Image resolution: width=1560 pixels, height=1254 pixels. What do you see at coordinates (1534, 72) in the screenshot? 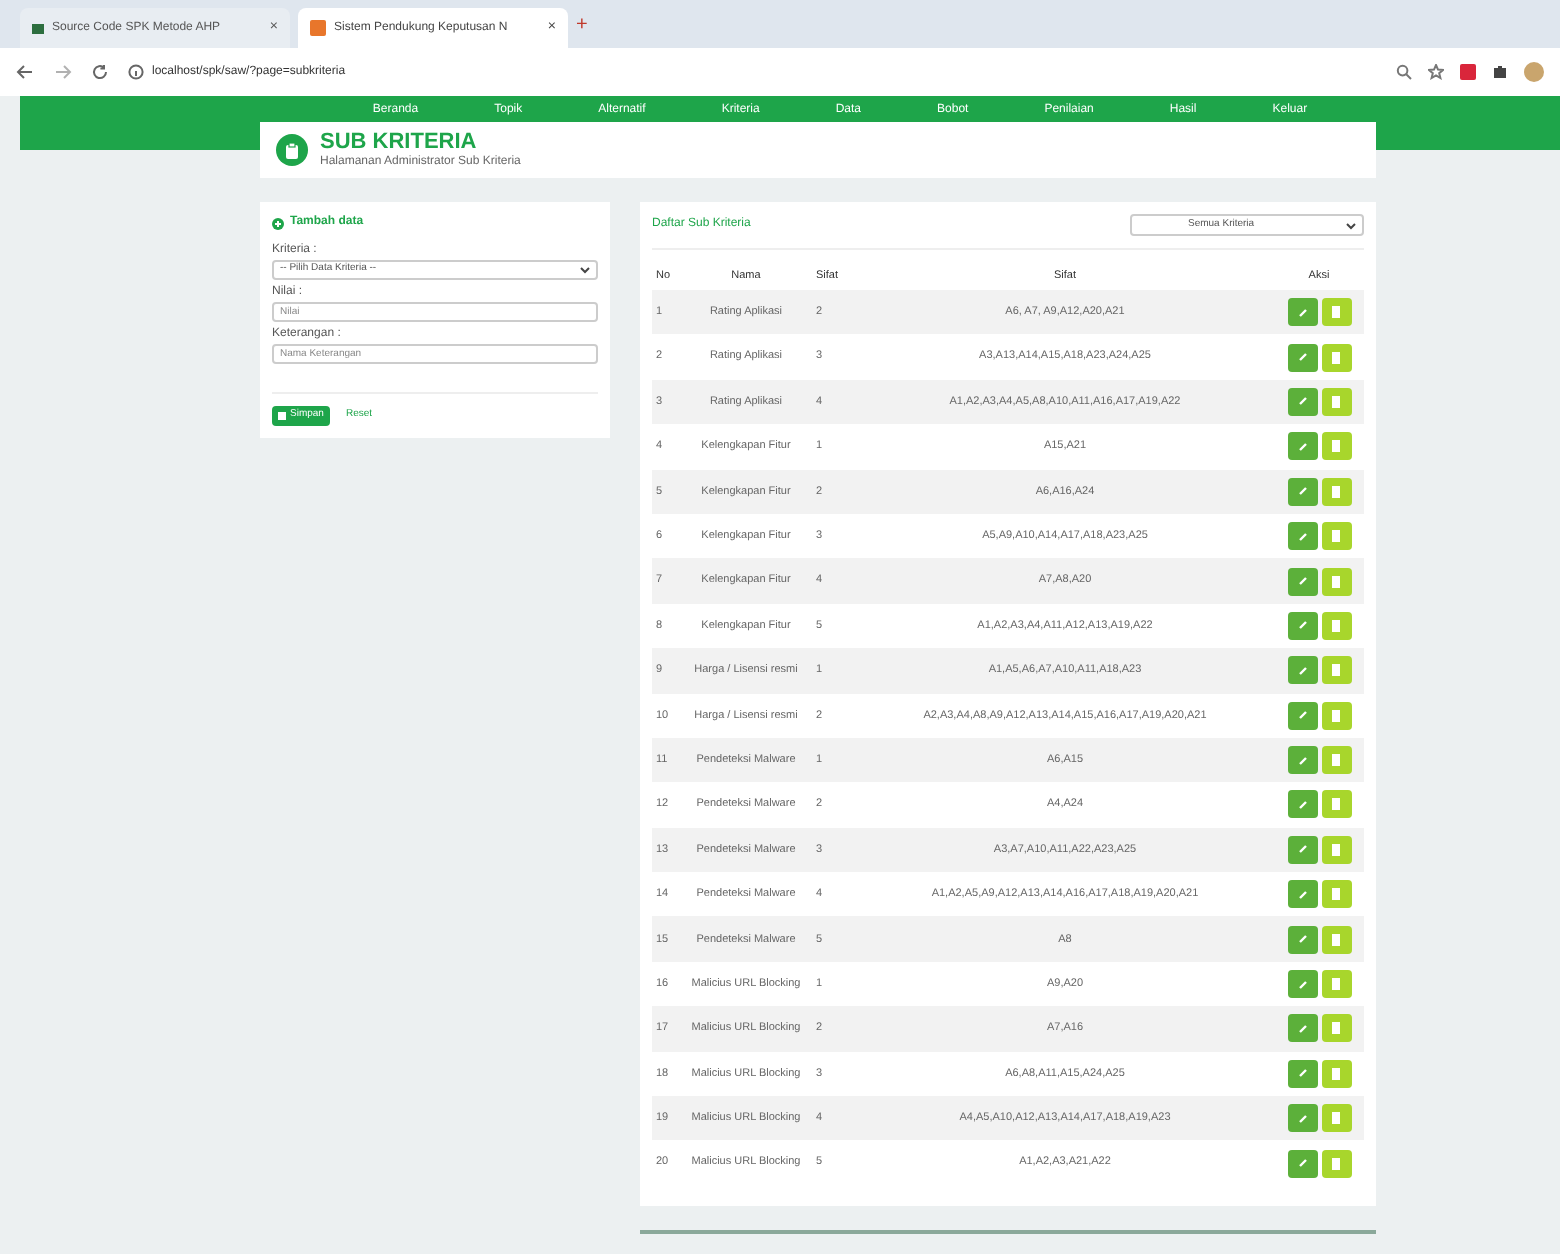
I see `avatar-icon` at bounding box center [1534, 72].